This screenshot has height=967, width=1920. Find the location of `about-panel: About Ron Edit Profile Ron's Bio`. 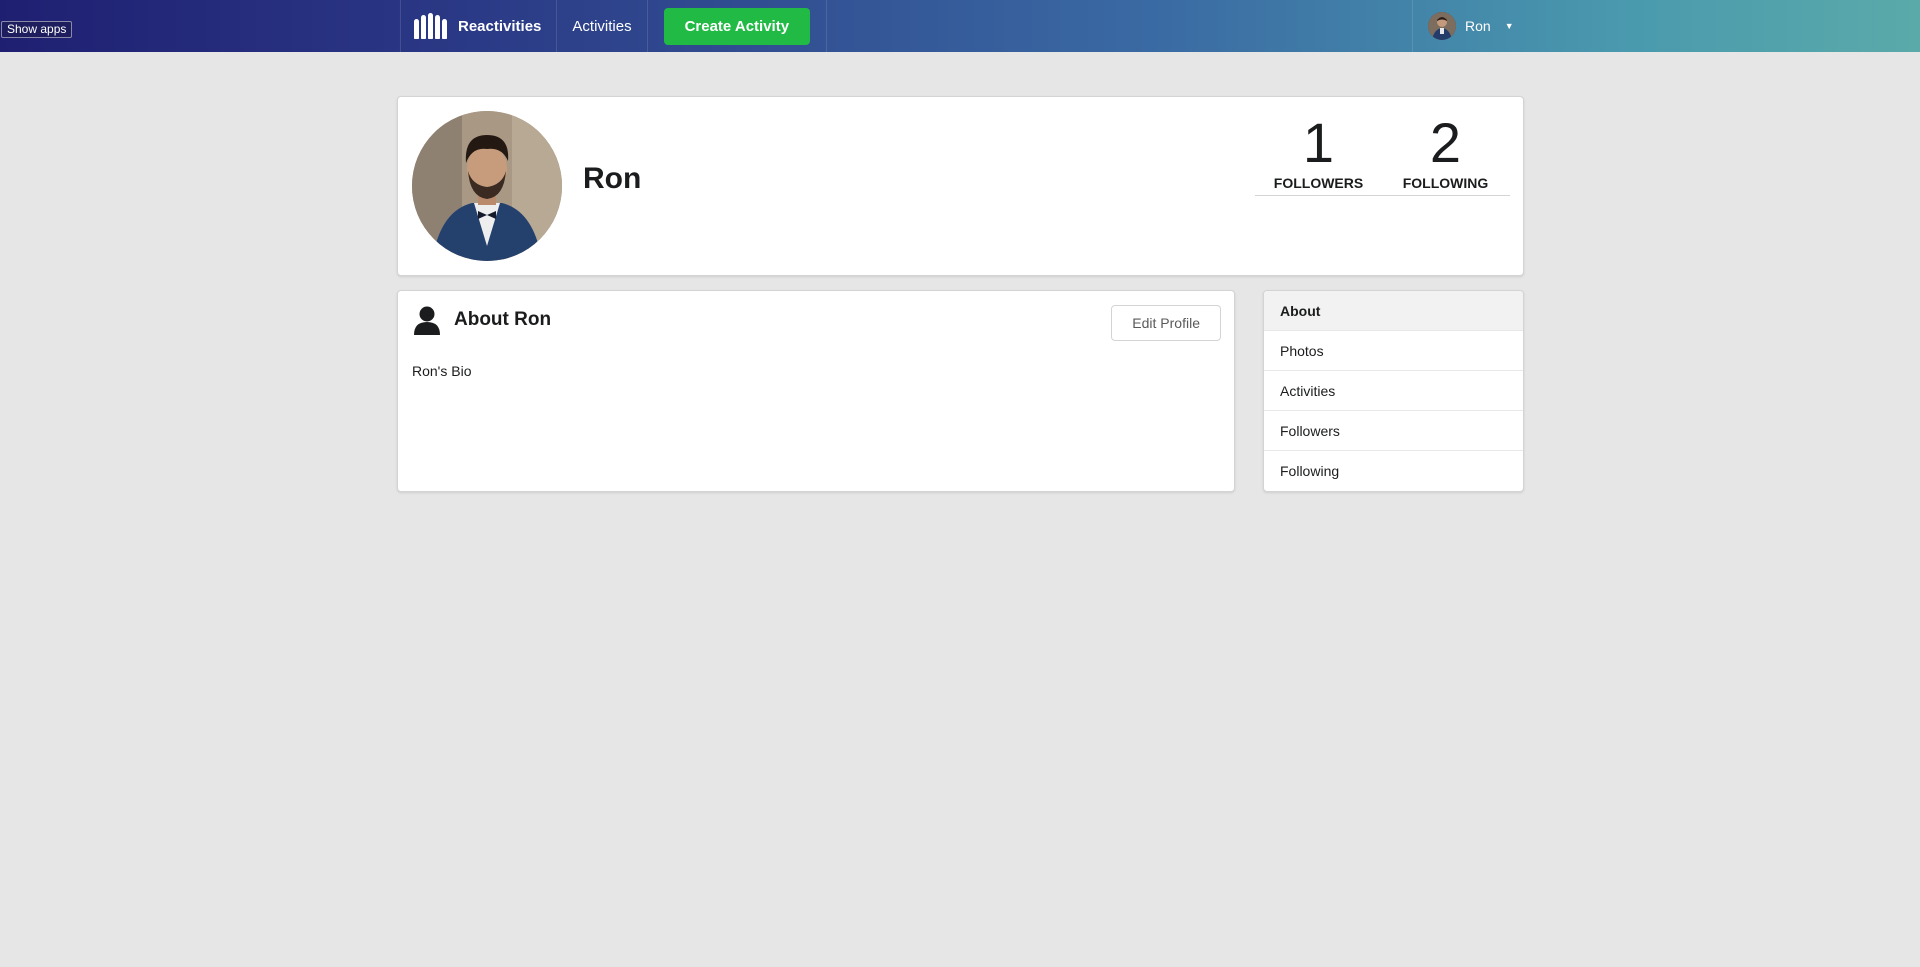

about-panel: About Ron Edit Profile Ron's Bio is located at coordinates (816, 391).